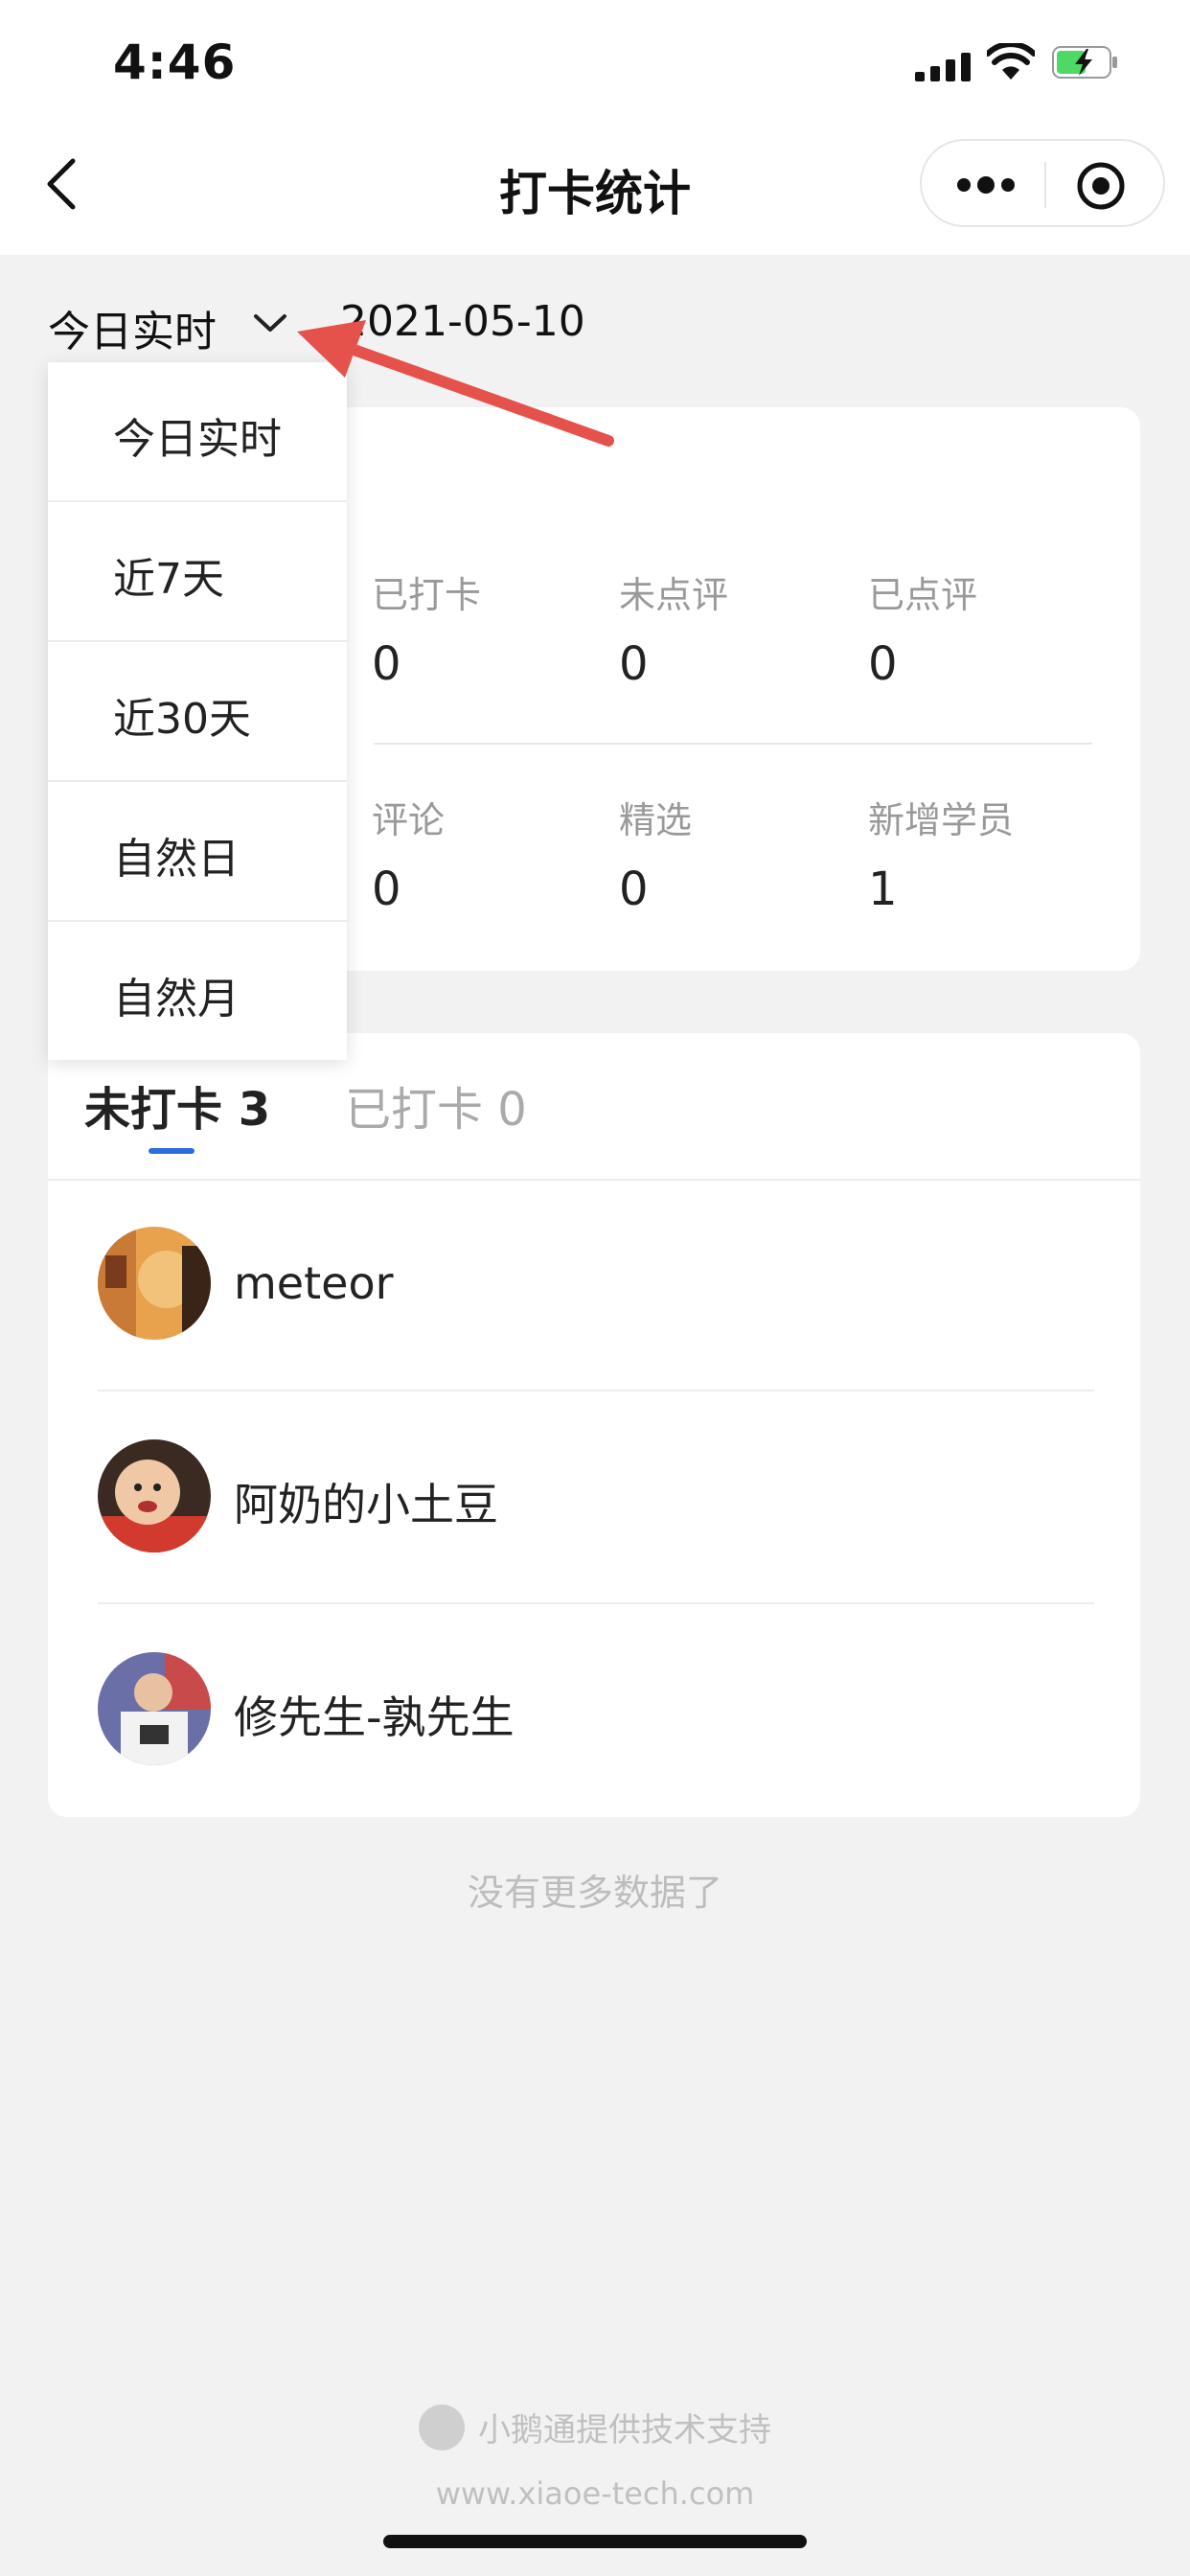  I want to click on list-item: 修先生-孰先生, so click(594, 1711).